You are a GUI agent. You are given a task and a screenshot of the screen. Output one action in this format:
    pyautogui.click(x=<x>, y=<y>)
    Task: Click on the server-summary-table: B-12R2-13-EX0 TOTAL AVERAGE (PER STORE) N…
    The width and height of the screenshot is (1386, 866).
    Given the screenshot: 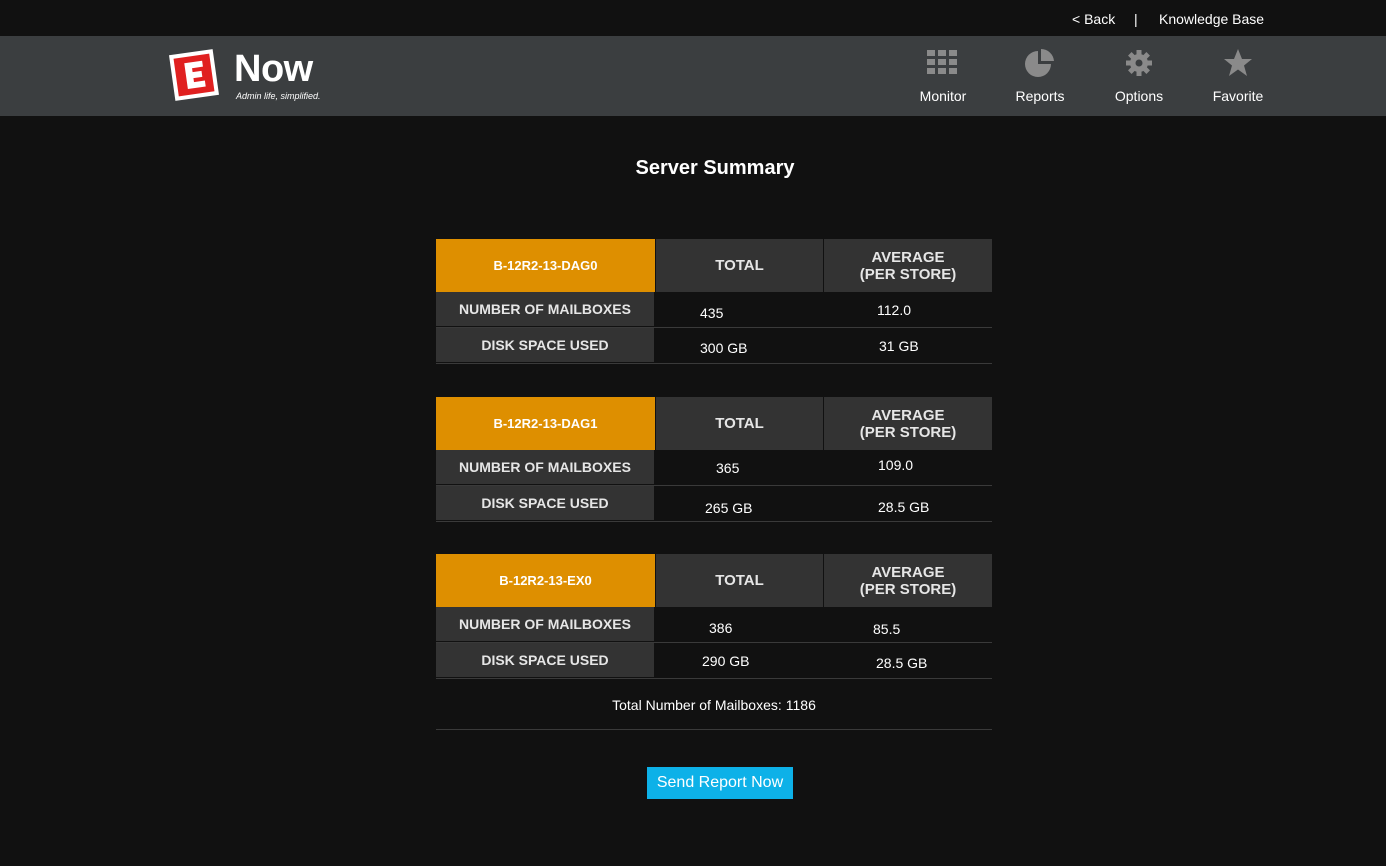 What is the action you would take?
    pyautogui.click(x=714, y=616)
    